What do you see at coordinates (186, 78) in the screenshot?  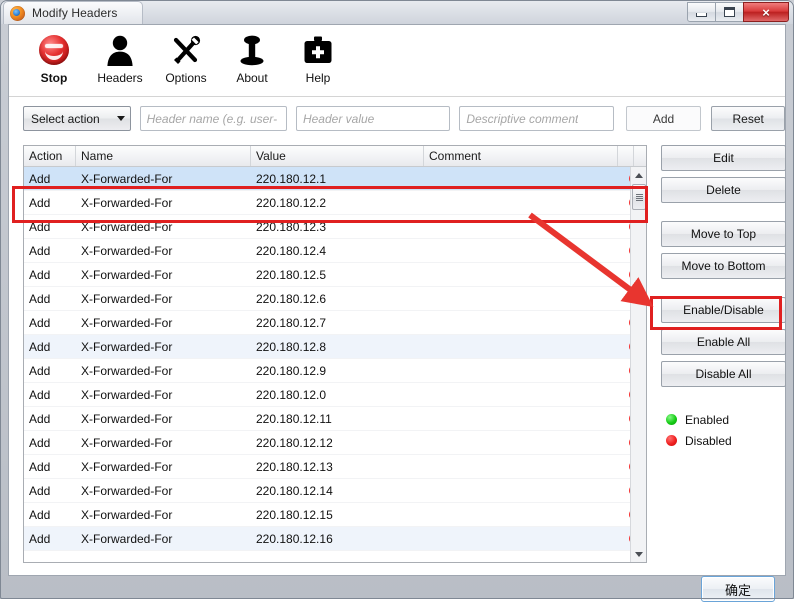 I see `toolbar-label-options: Options` at bounding box center [186, 78].